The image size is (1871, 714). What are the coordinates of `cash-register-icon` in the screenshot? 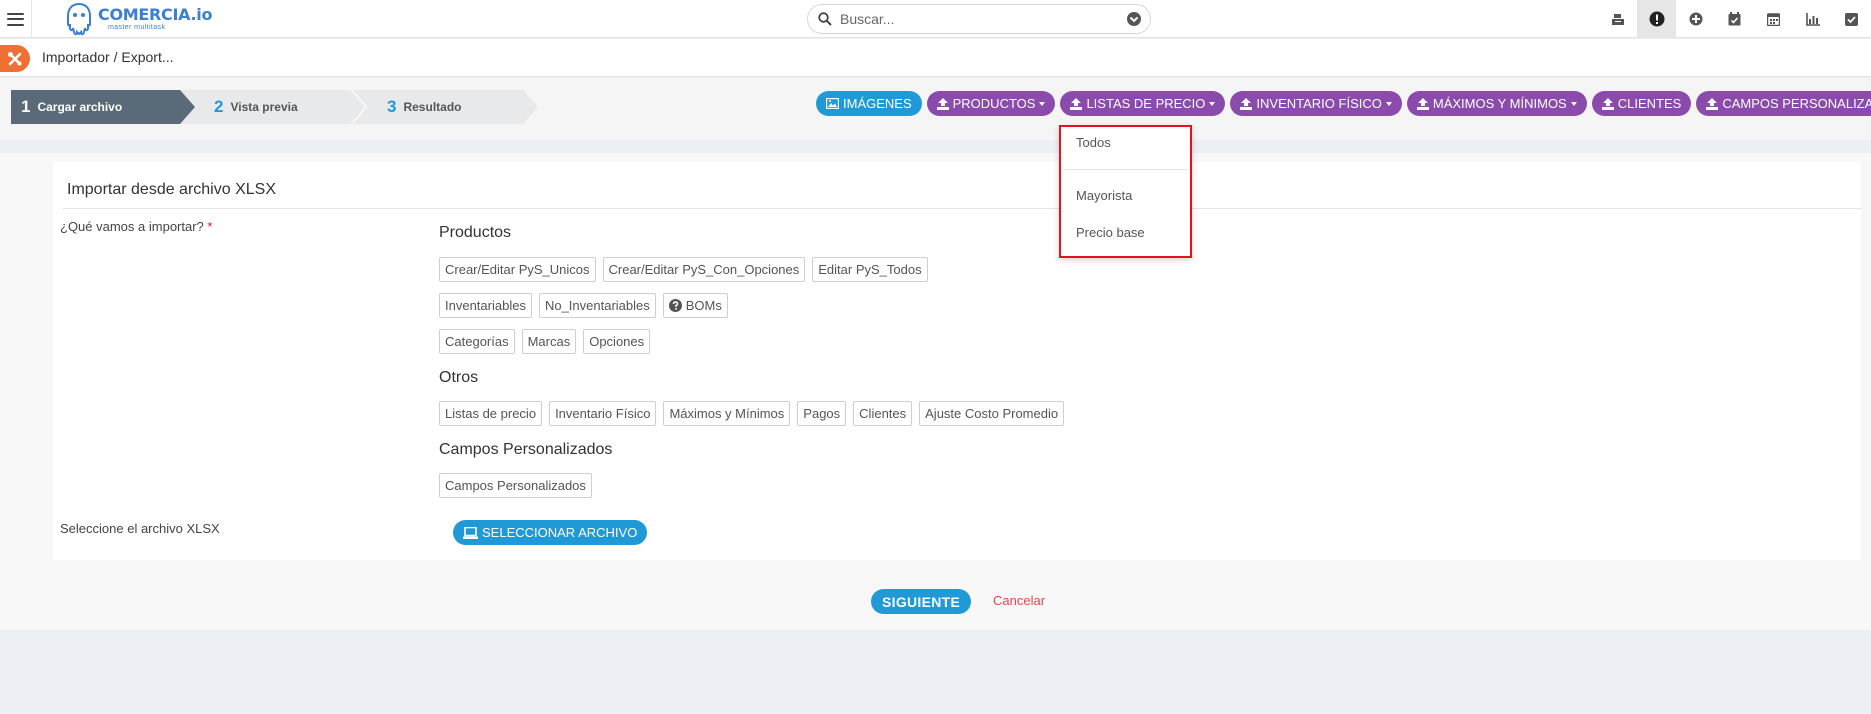 It's located at (1617, 19).